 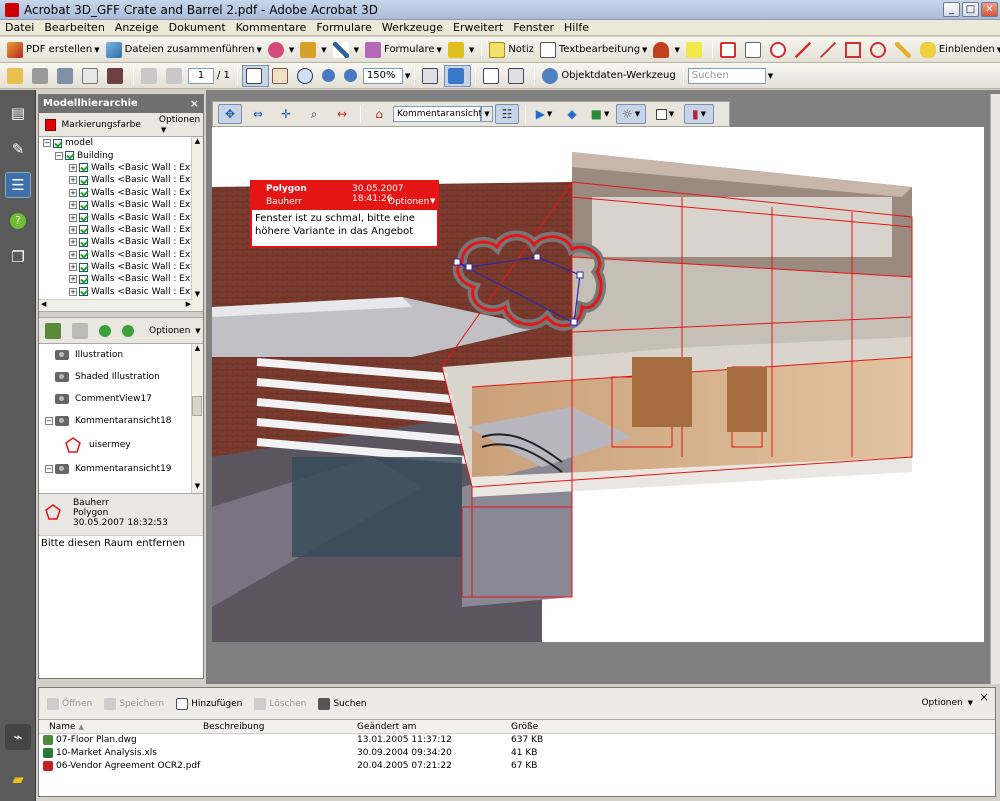 What do you see at coordinates (197, 418) in the screenshot?
I see `views-scrollbar: ▲ ▼` at bounding box center [197, 418].